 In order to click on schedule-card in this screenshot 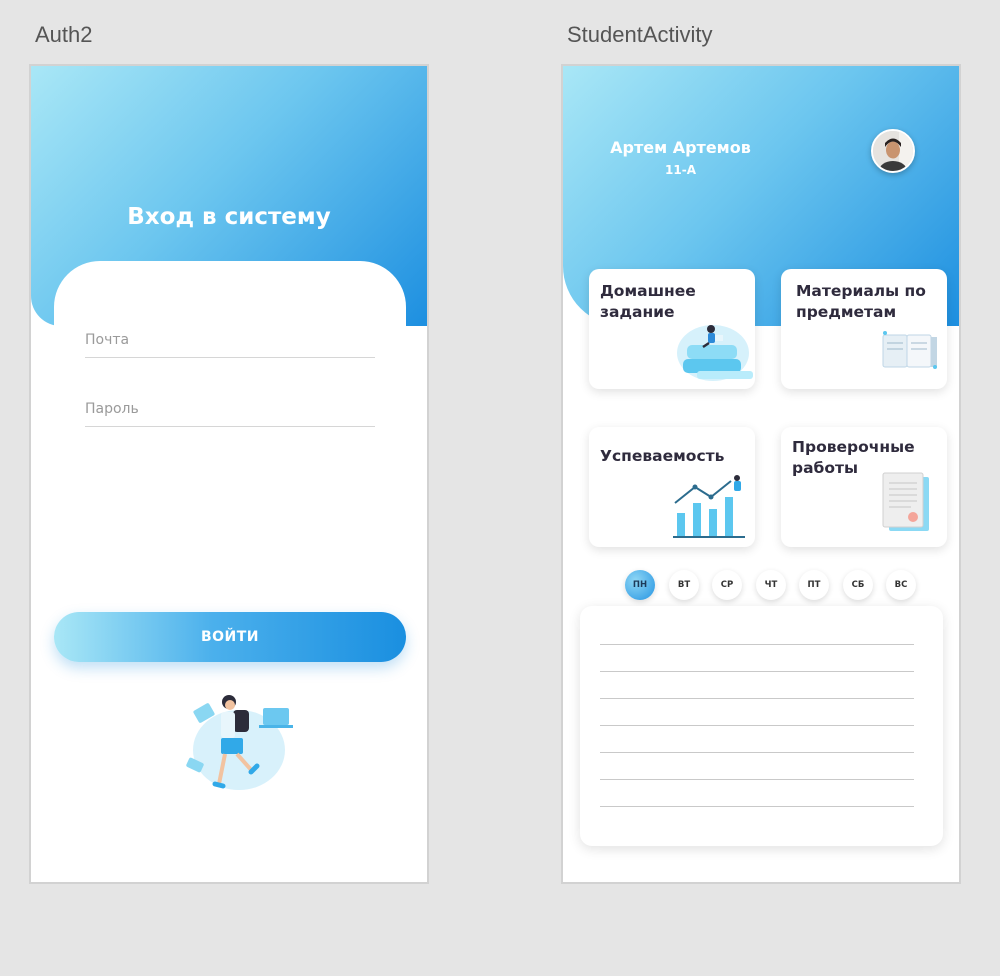, I will do `click(761, 726)`.